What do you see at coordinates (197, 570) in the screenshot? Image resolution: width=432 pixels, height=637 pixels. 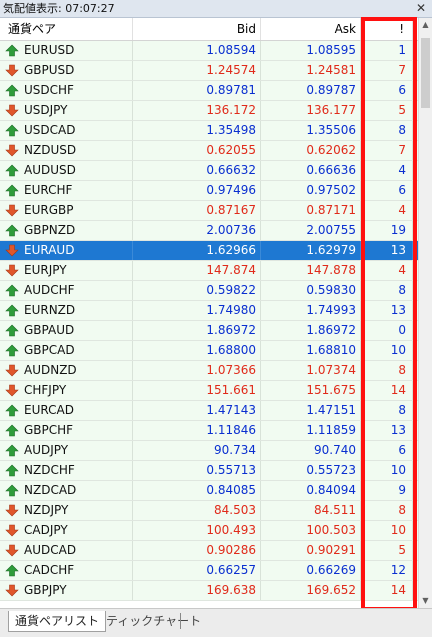 I see `bid-cell: 0.66257` at bounding box center [197, 570].